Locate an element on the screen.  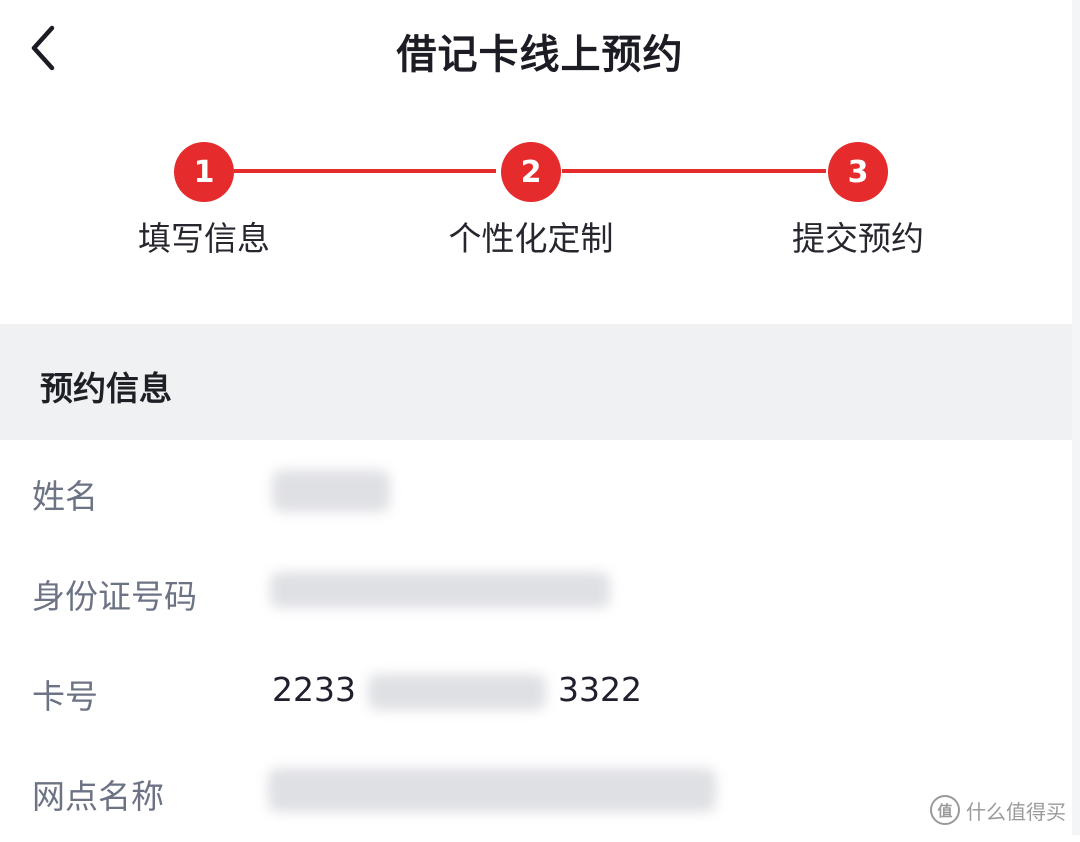
id-number-label: 身份证号码 is located at coordinates (114, 596).